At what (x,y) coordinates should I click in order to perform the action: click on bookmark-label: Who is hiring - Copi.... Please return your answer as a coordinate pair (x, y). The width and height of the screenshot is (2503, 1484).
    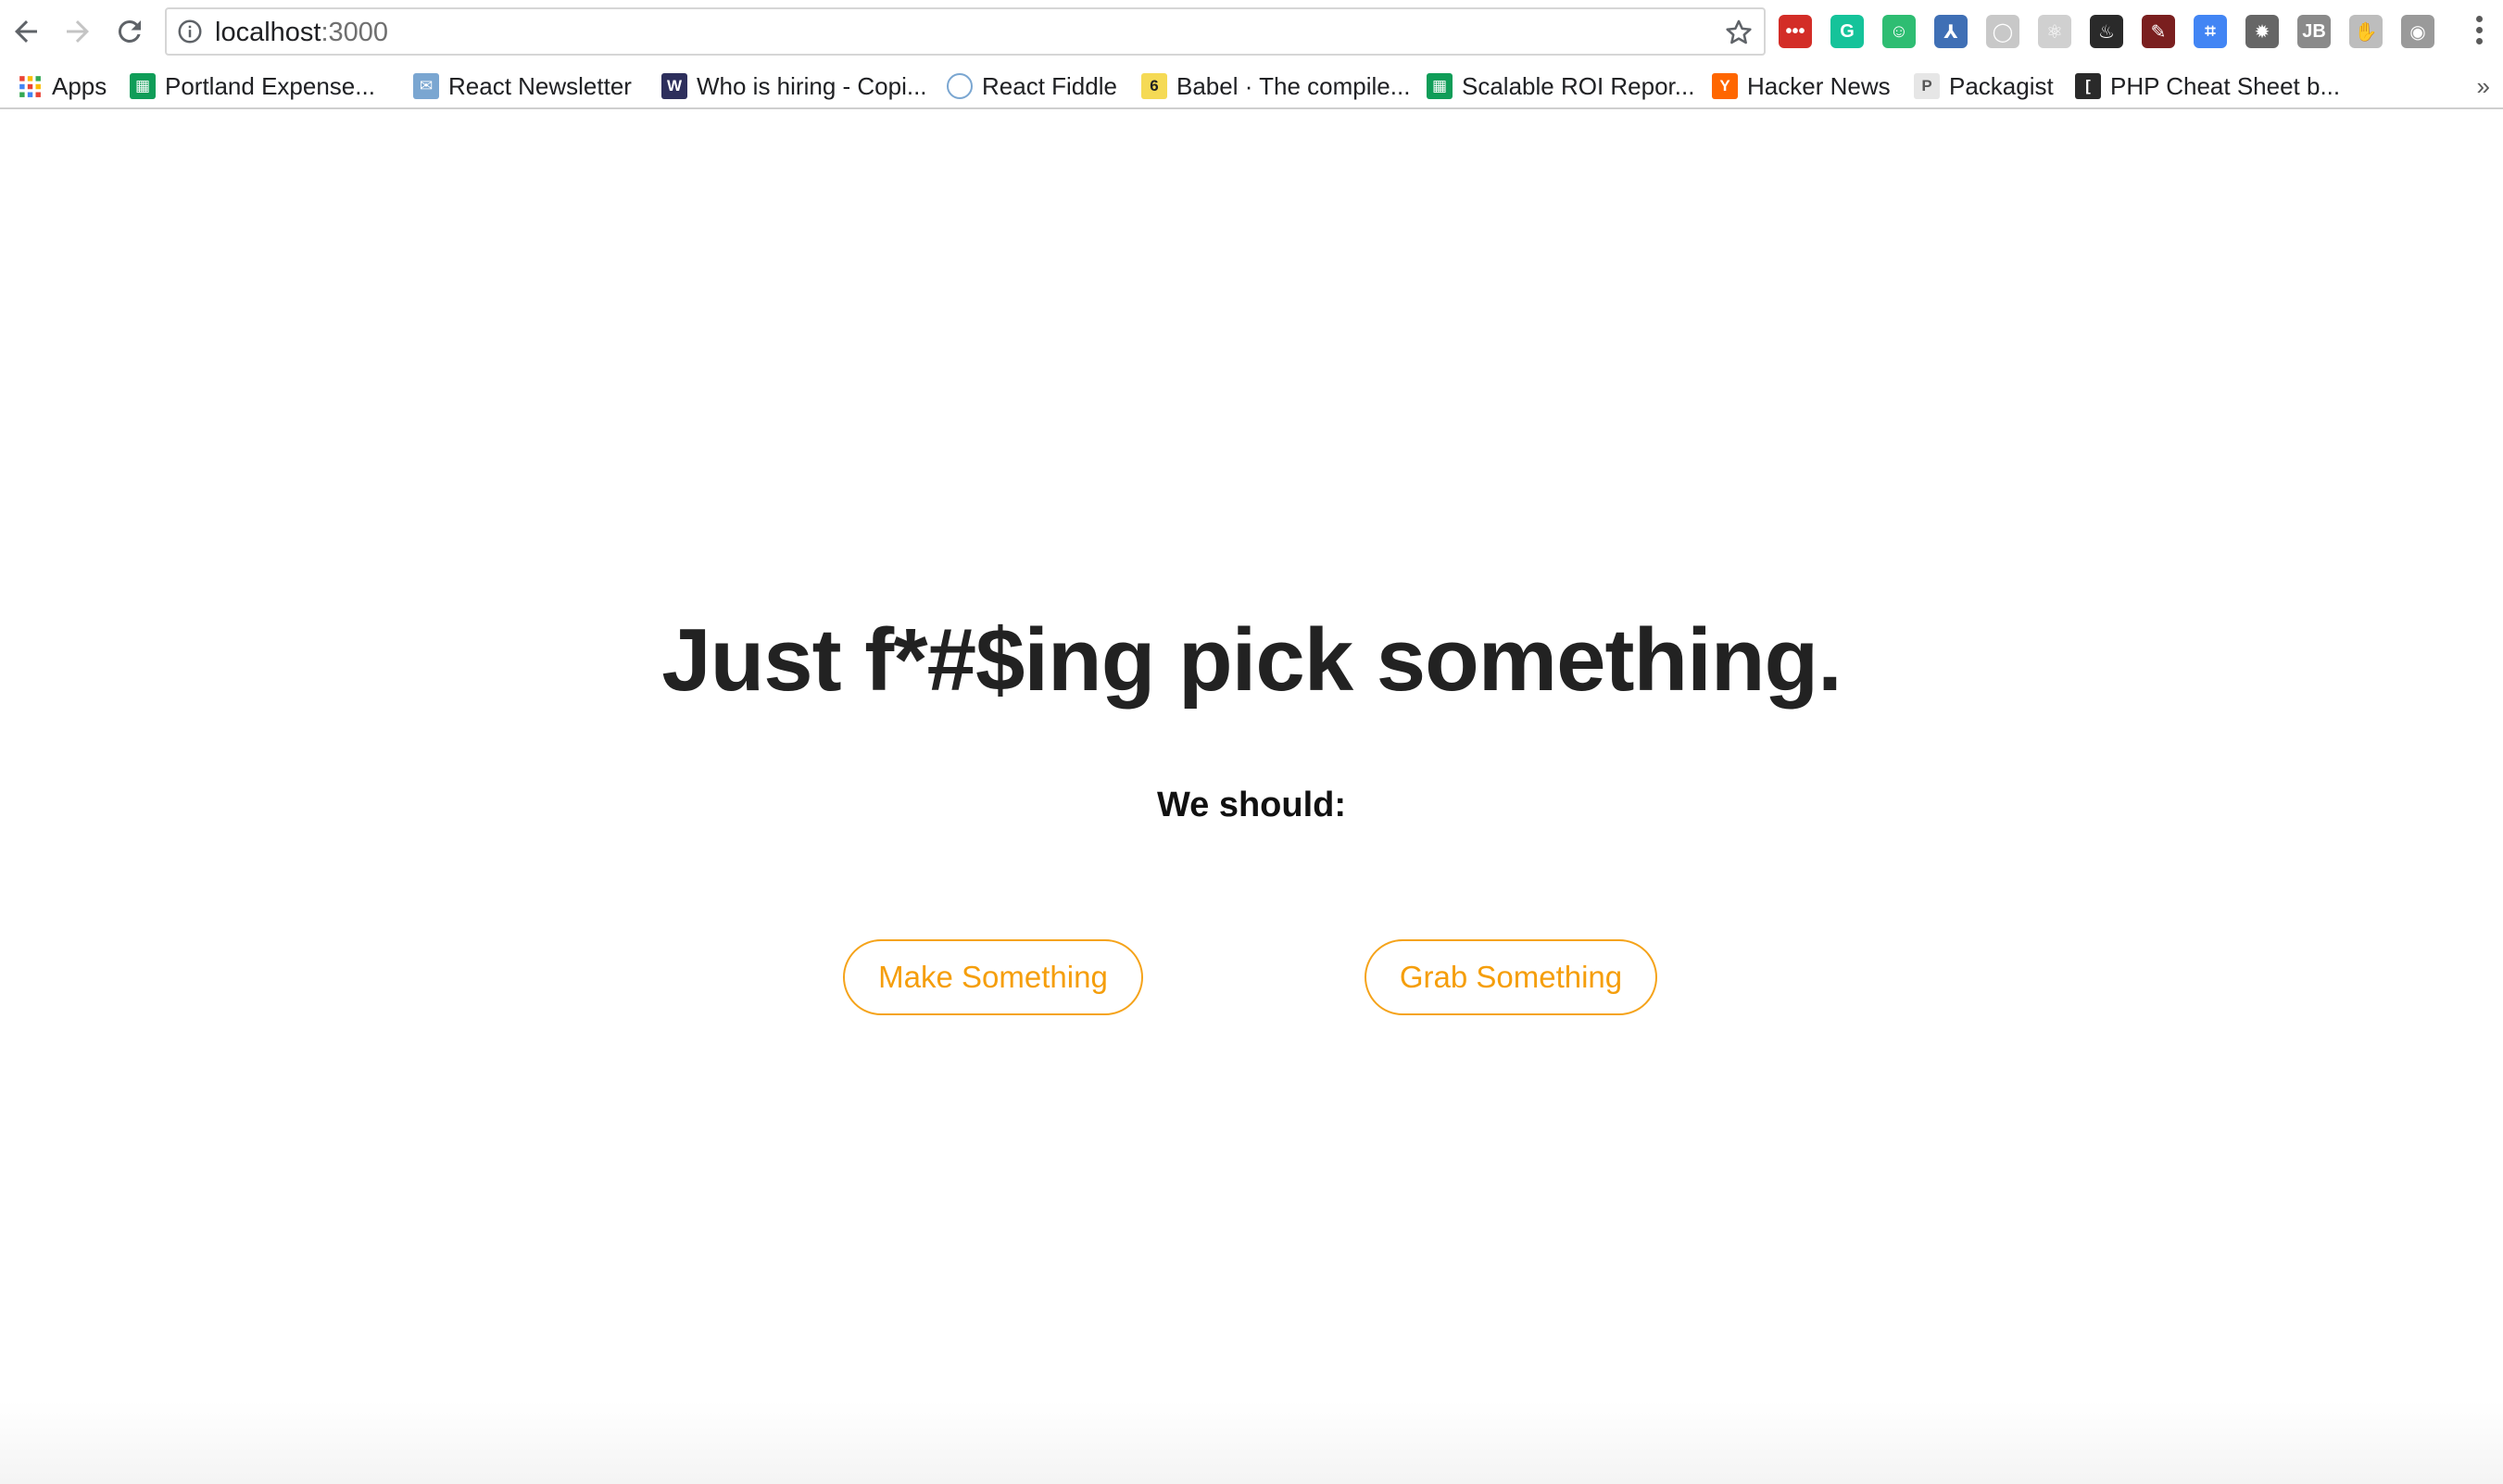
    Looking at the image, I should click on (812, 86).